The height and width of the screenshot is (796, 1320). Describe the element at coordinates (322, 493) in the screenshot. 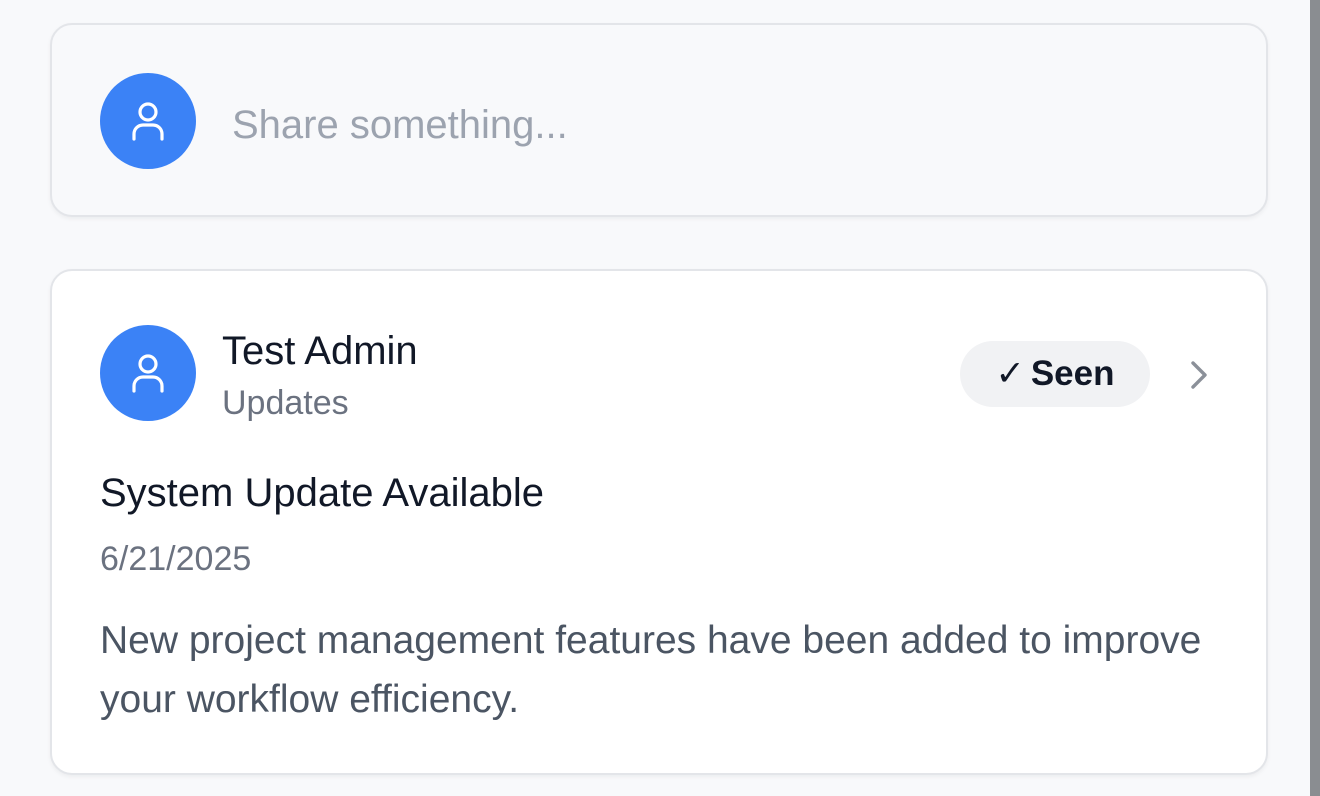

I see `post-title: System Update Available` at that location.